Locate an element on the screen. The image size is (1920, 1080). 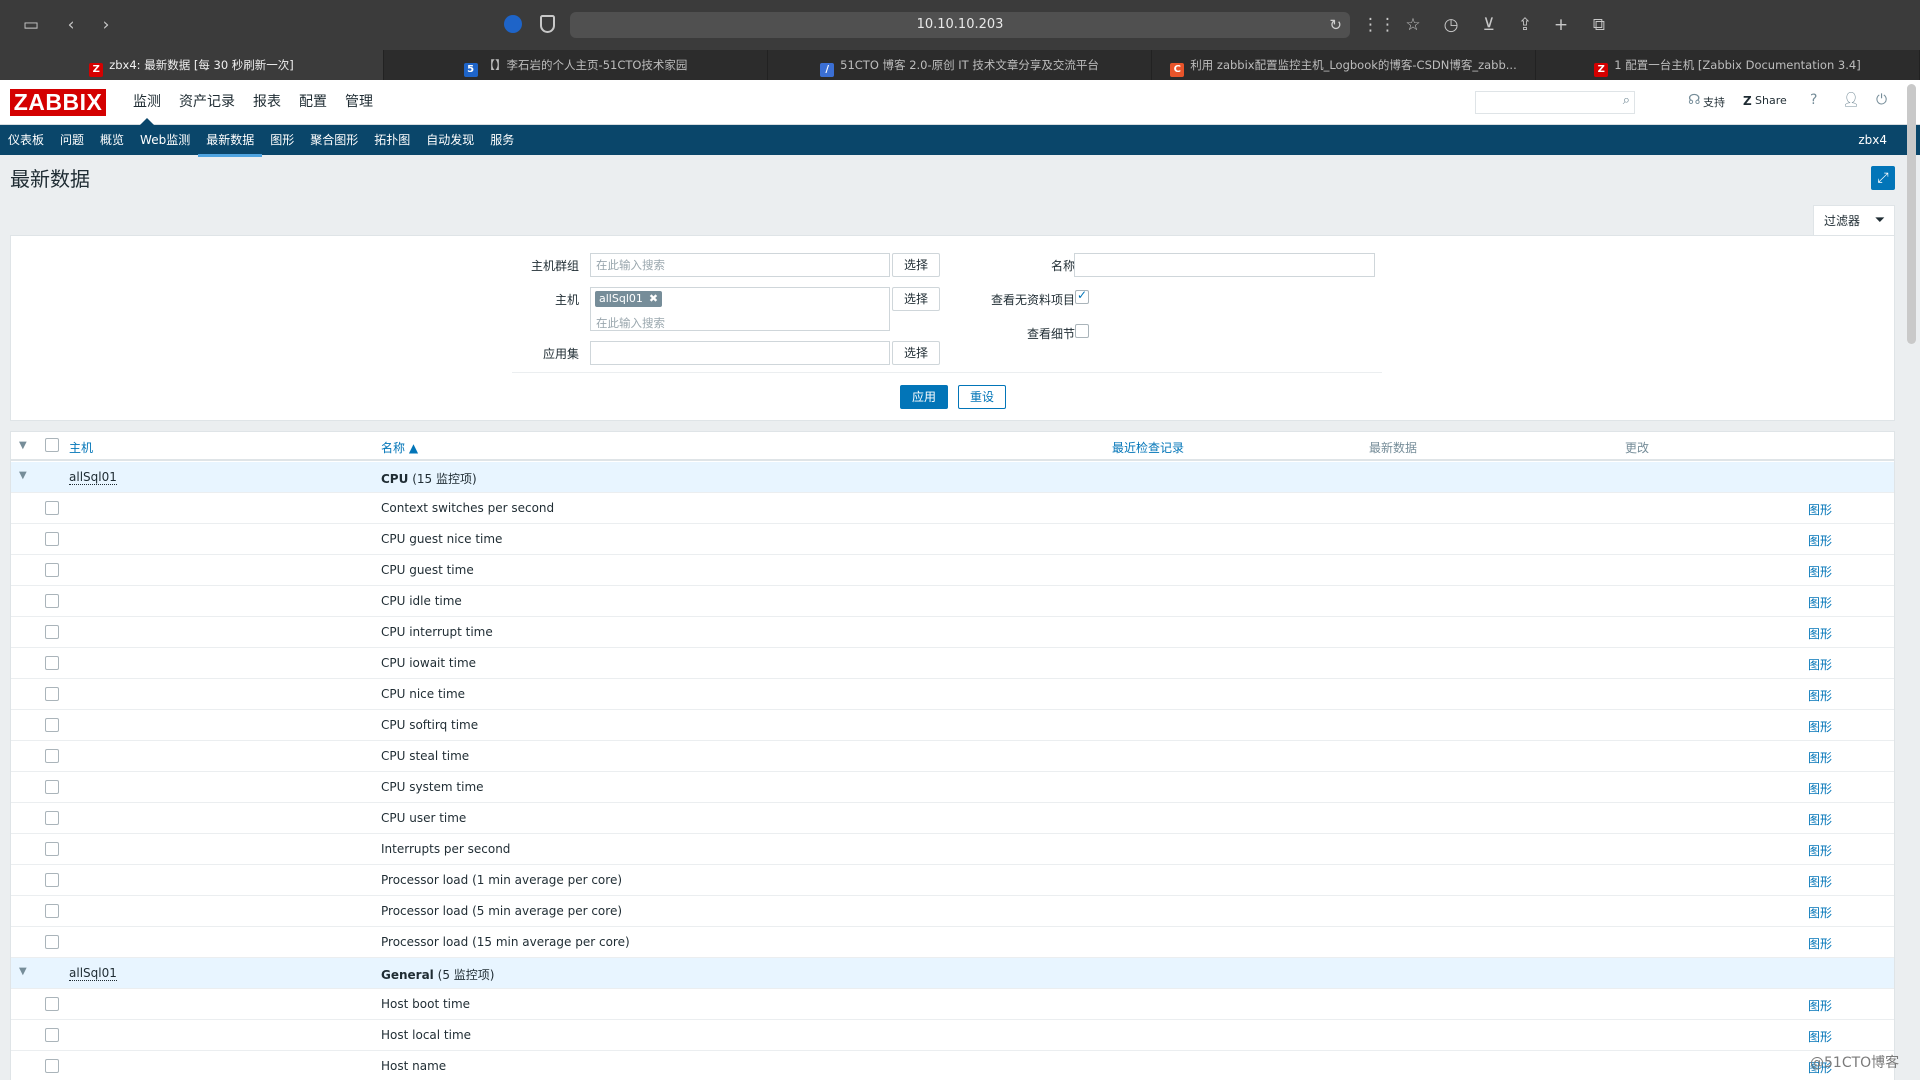
select-all-checkbox is located at coordinates (52, 445).